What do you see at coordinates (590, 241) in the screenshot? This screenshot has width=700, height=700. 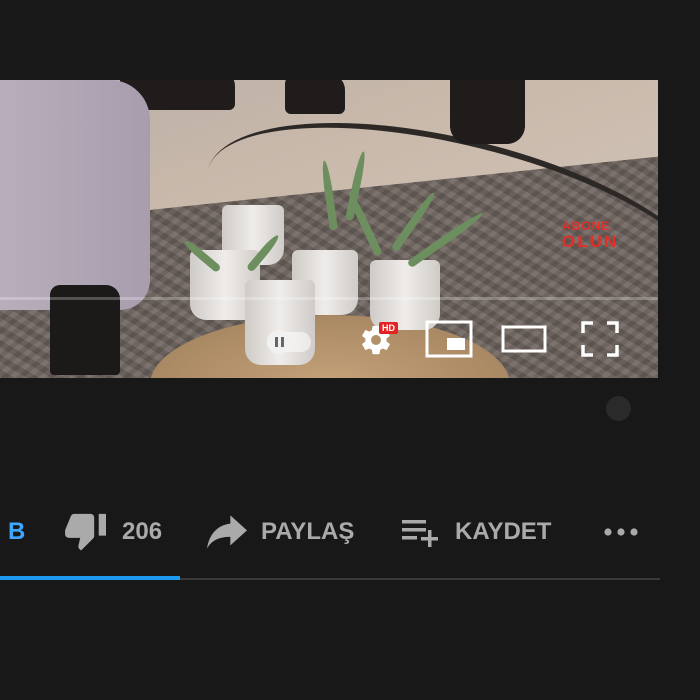 I see `overlay-text-line2: OLUN` at bounding box center [590, 241].